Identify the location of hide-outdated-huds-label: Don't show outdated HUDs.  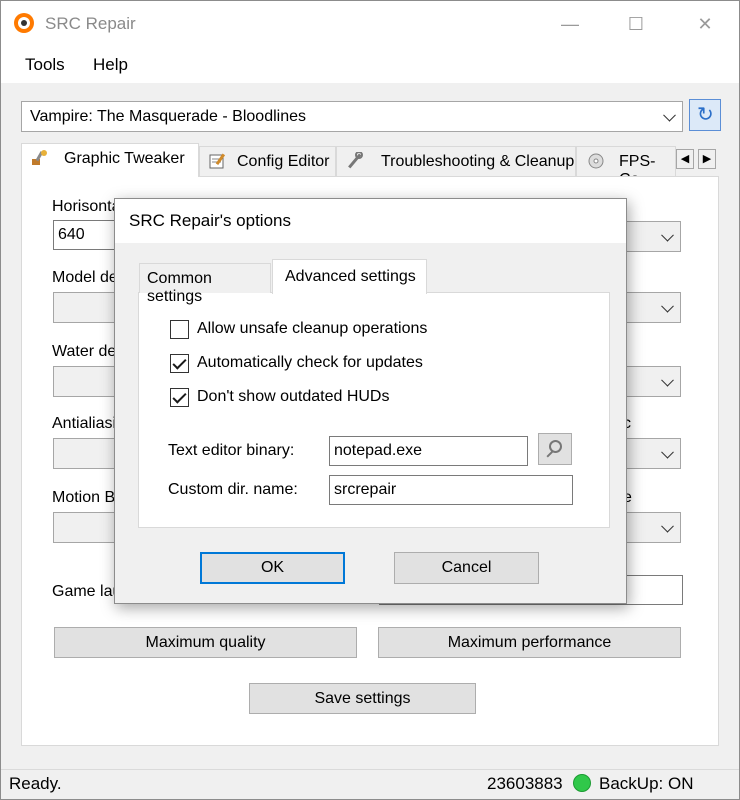
(293, 396).